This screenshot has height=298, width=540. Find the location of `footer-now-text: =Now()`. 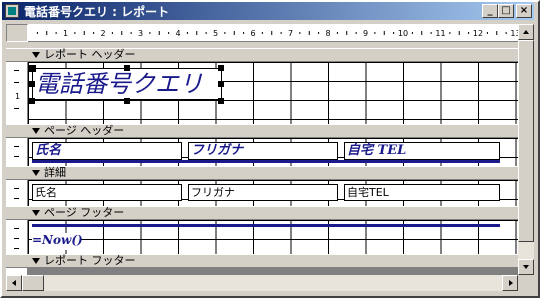

footer-now-text: =Now() is located at coordinates (57, 240).